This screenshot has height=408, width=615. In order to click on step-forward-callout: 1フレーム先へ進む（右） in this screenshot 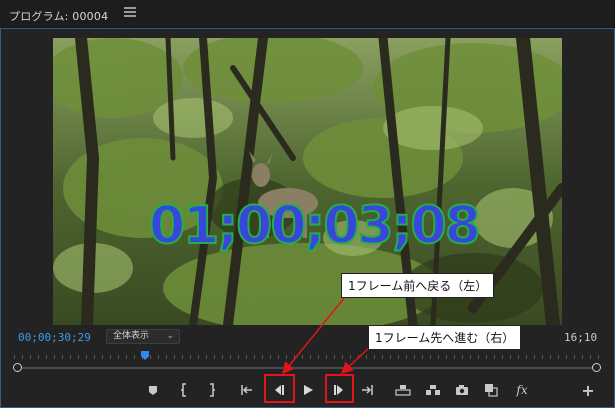, I will do `click(445, 337)`.